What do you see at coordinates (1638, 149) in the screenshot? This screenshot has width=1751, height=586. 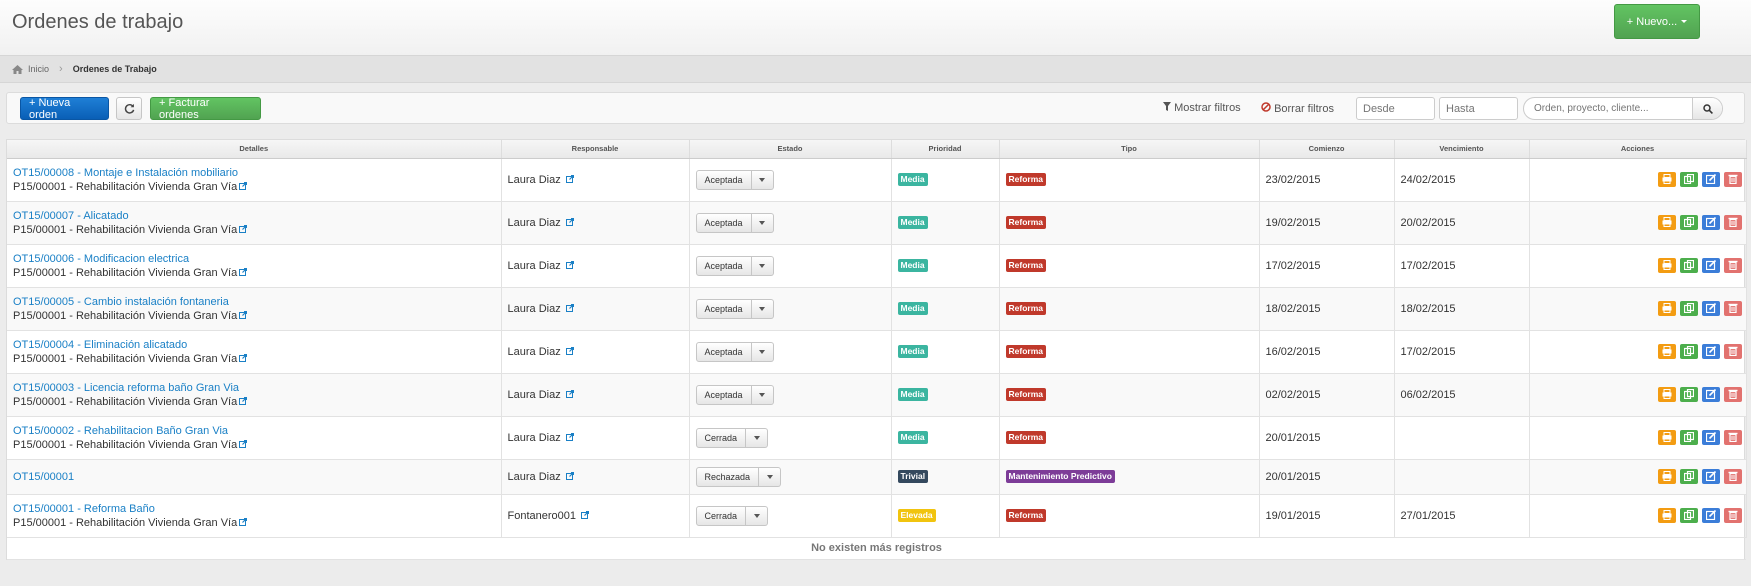 I see `column-header-acciones: Acciones` at bounding box center [1638, 149].